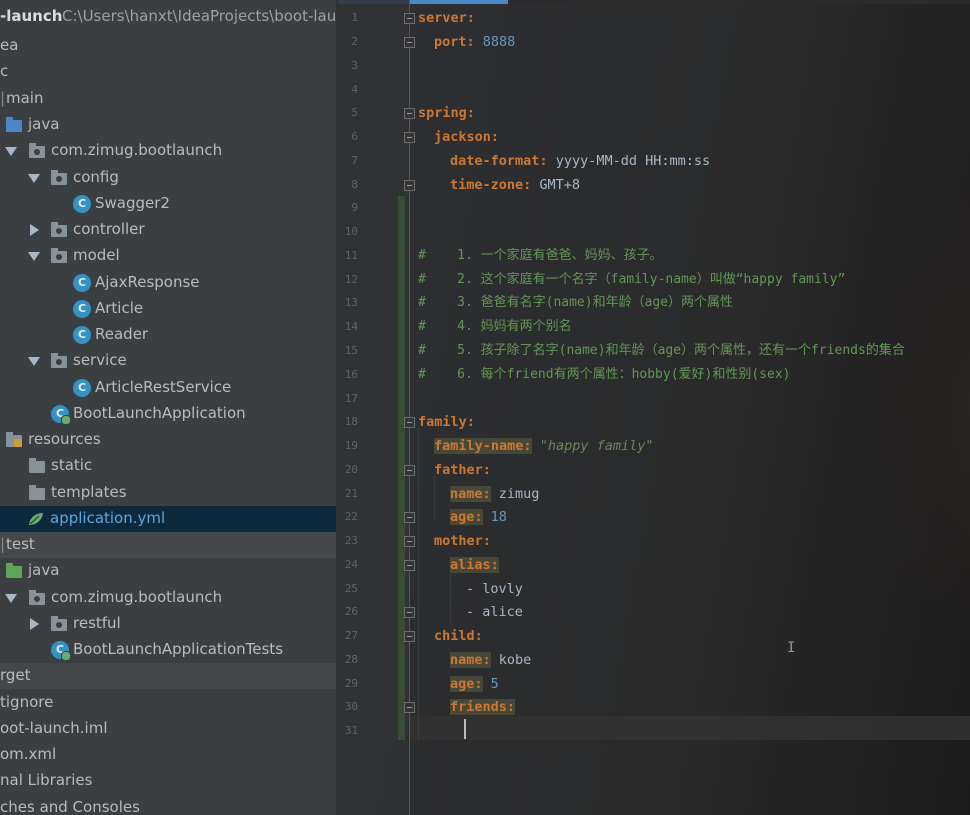  What do you see at coordinates (351, 611) in the screenshot?
I see `line-number: 26` at bounding box center [351, 611].